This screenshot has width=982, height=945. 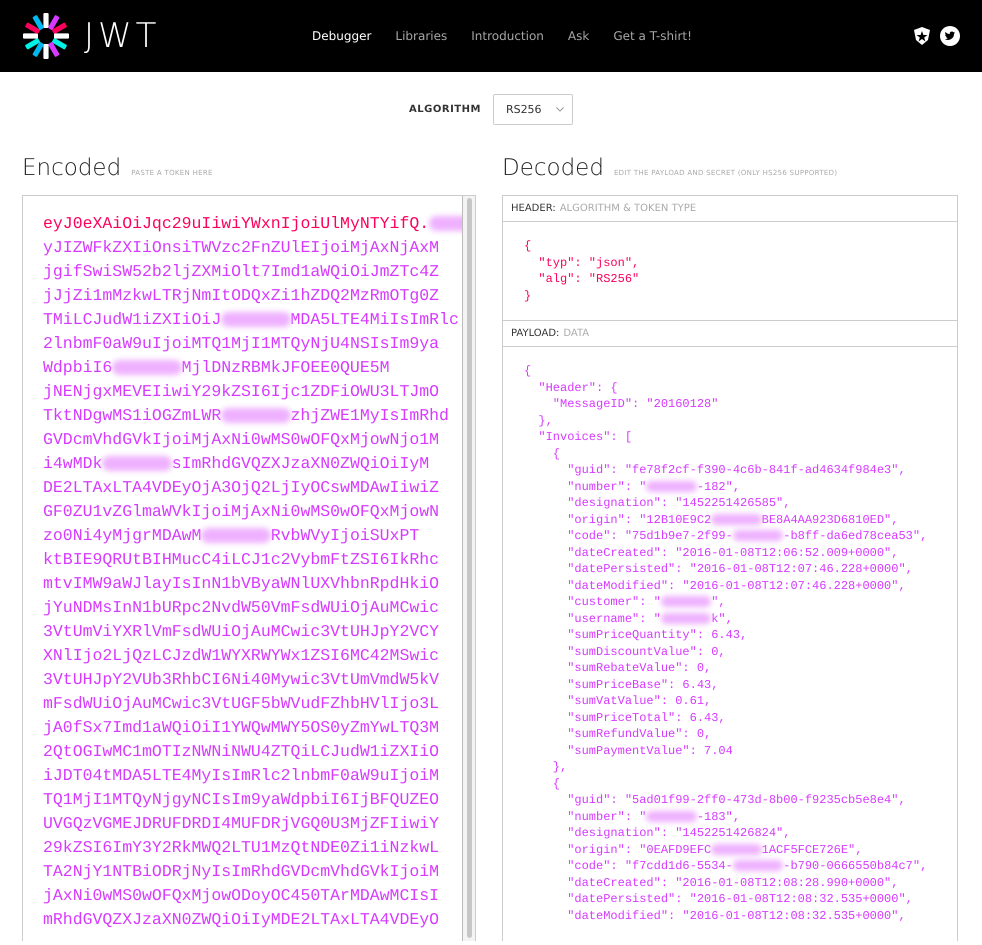 What do you see at coordinates (739, 899) in the screenshot?
I see `code-text: "datePersisted": "2016-01-08T12:08:32.535+0000",` at bounding box center [739, 899].